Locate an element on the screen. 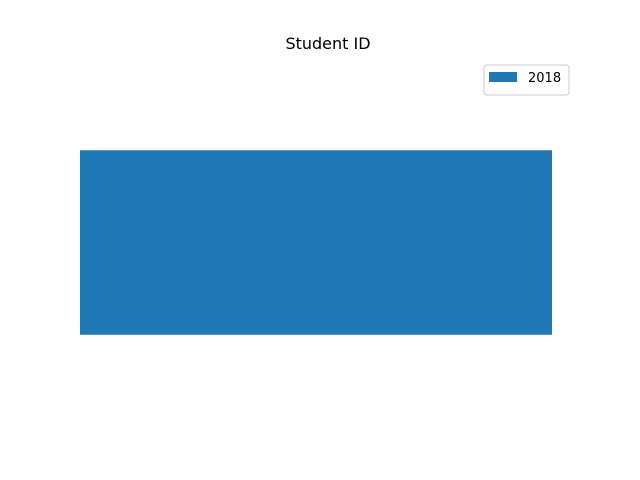  legend-label-2018: 2018 is located at coordinates (544, 78).